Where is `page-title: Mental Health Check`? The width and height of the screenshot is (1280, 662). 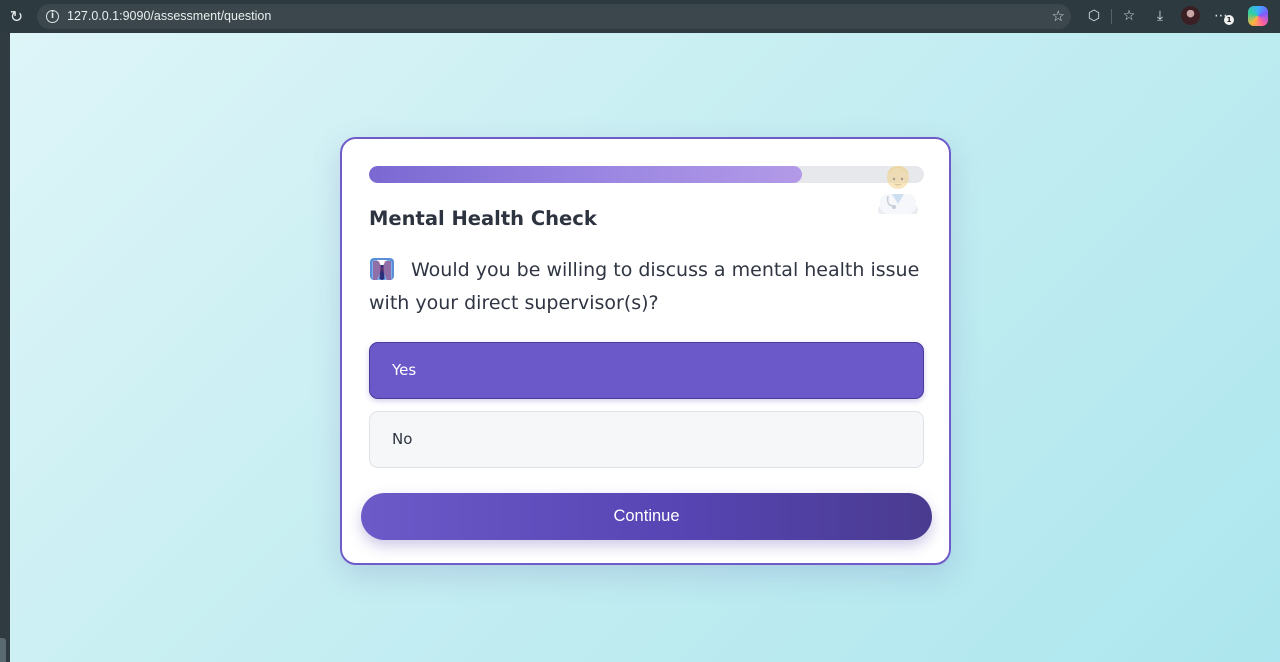 page-title: Mental Health Check is located at coordinates (483, 218).